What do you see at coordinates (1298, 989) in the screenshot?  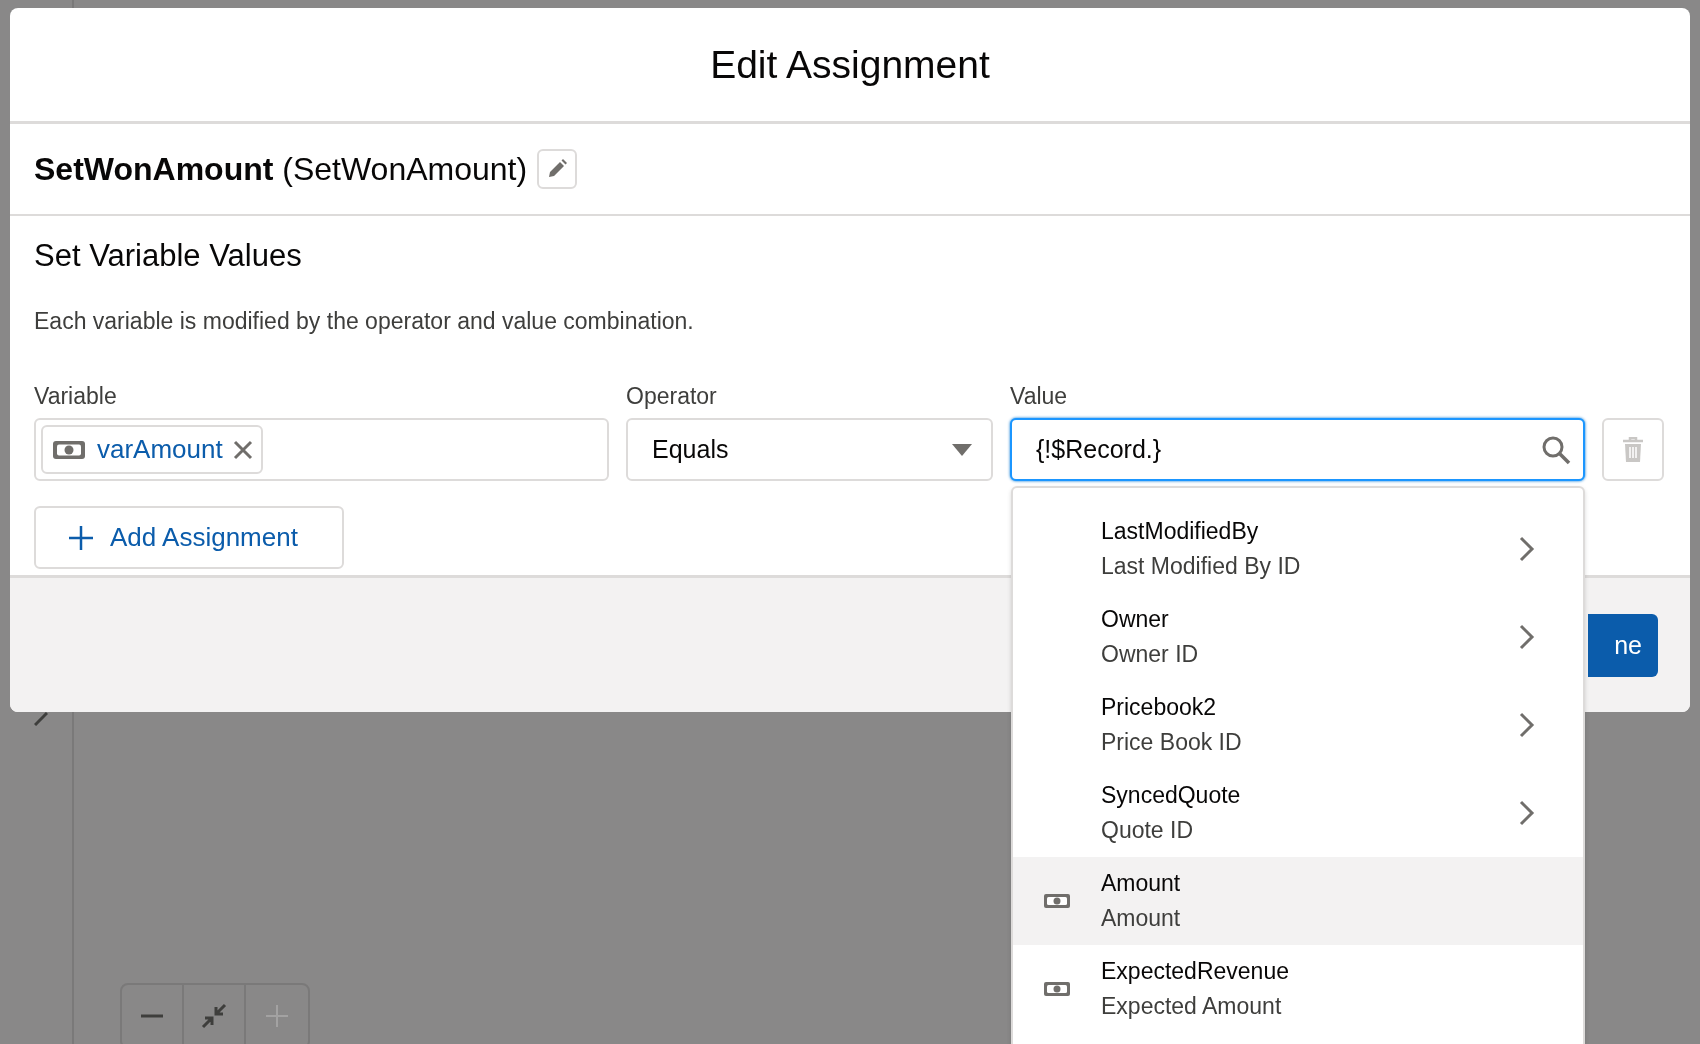 I see `dropdown-item: ExpectedRevenue Expected Amount` at bounding box center [1298, 989].